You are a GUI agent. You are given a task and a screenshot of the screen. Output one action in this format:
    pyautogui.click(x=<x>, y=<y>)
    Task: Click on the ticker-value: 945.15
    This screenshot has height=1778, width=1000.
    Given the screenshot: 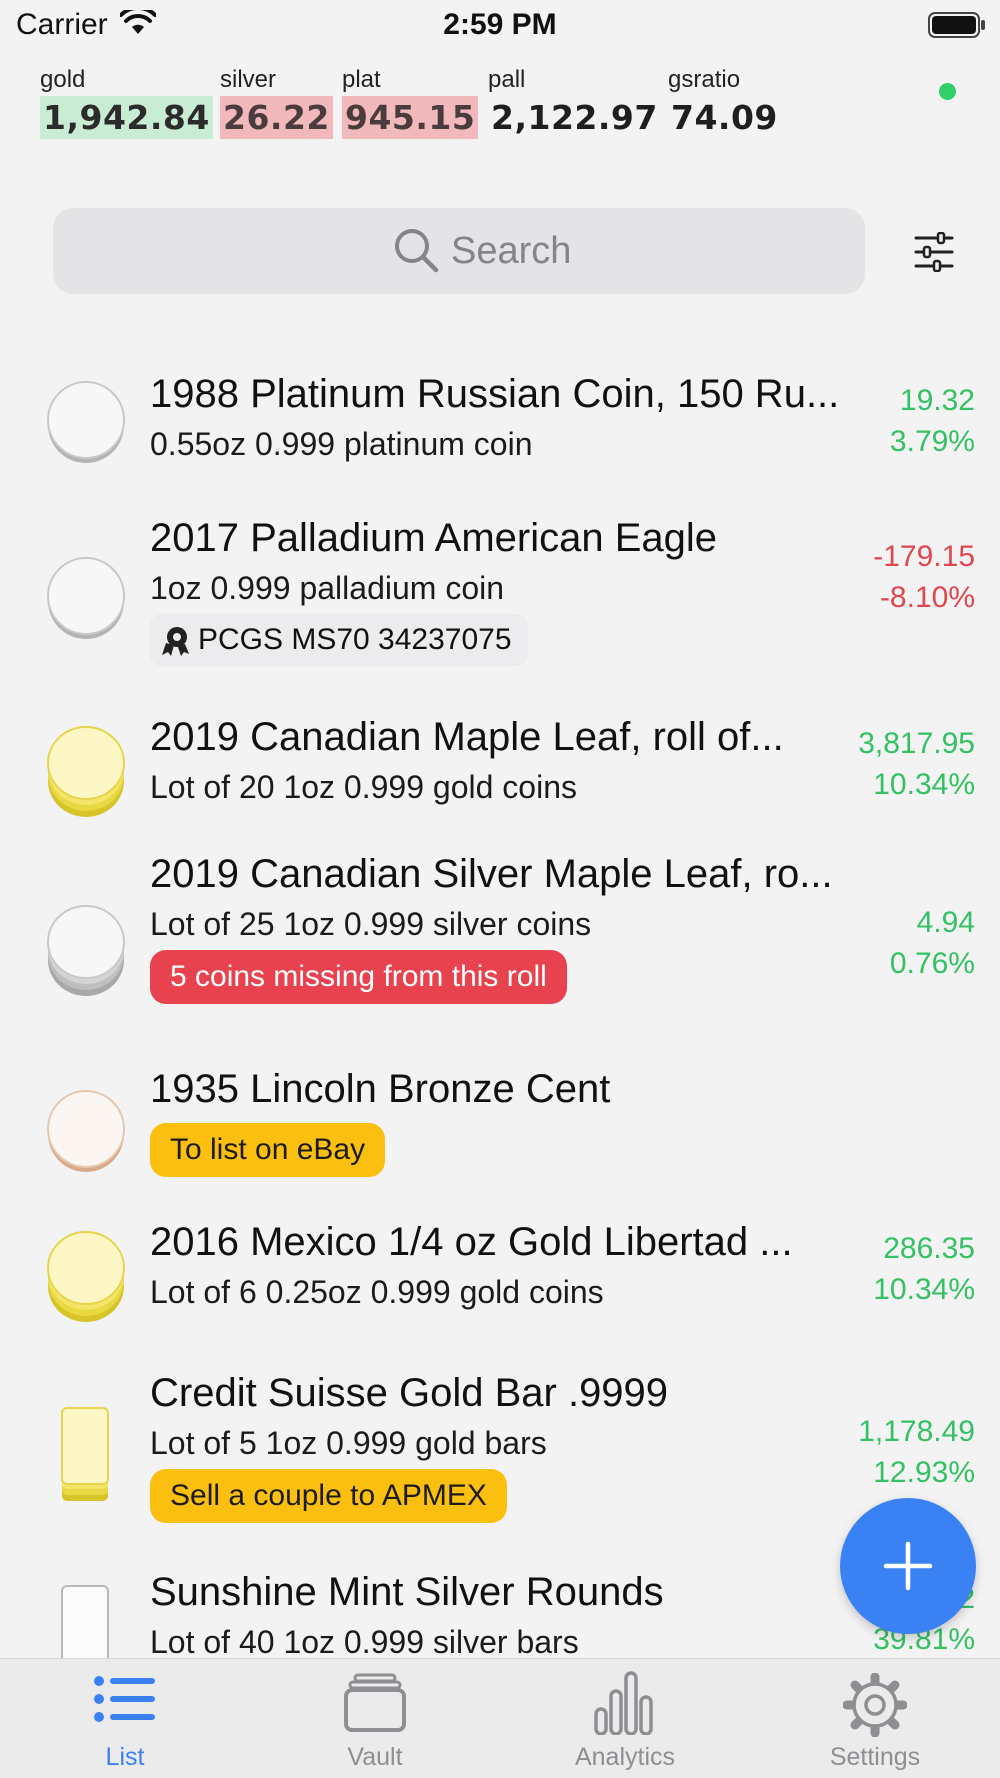 What is the action you would take?
    pyautogui.click(x=410, y=117)
    